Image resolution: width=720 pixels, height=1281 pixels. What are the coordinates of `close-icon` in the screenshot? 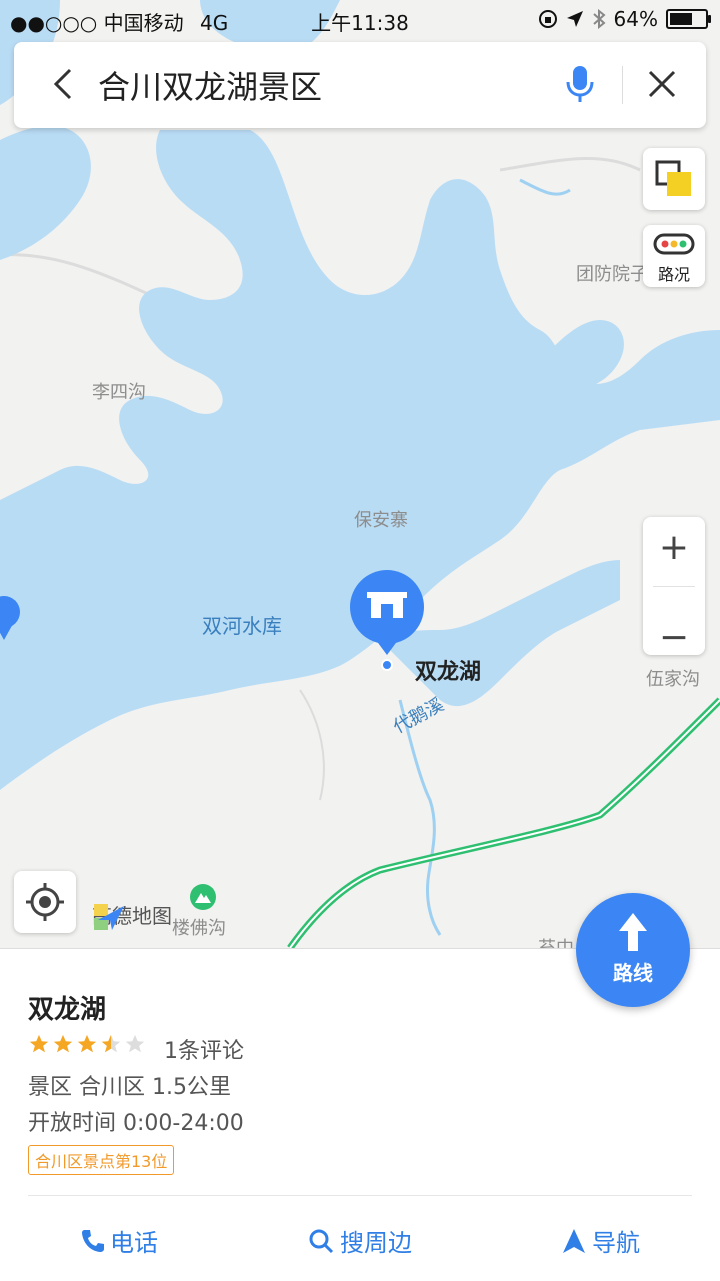 It's located at (662, 84).